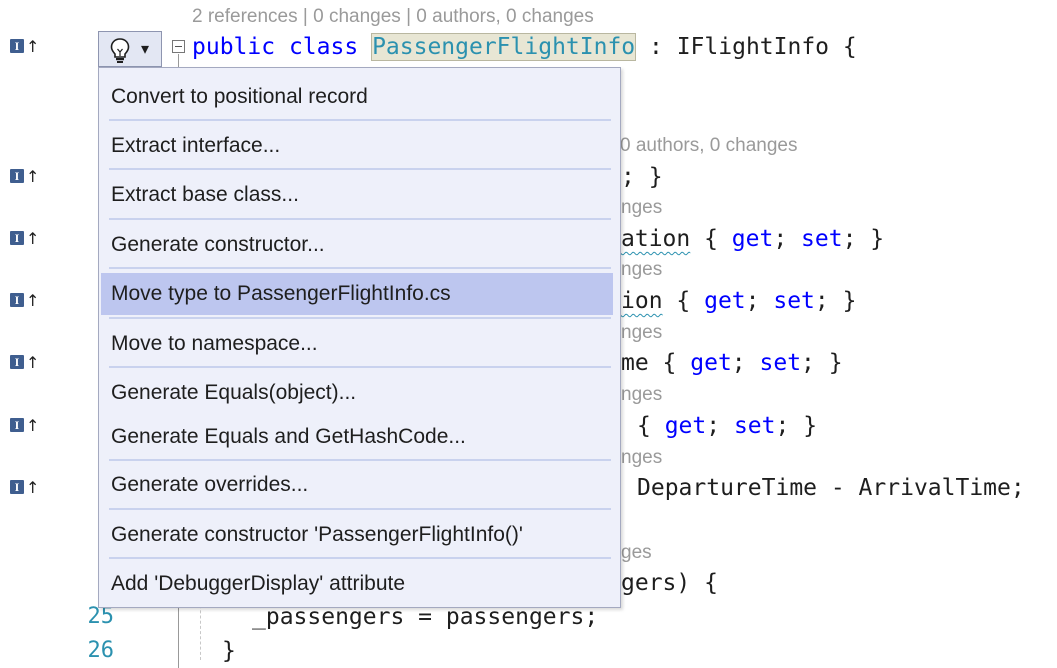  Describe the element at coordinates (656, 239) in the screenshot. I see `identifier: ation` at that location.